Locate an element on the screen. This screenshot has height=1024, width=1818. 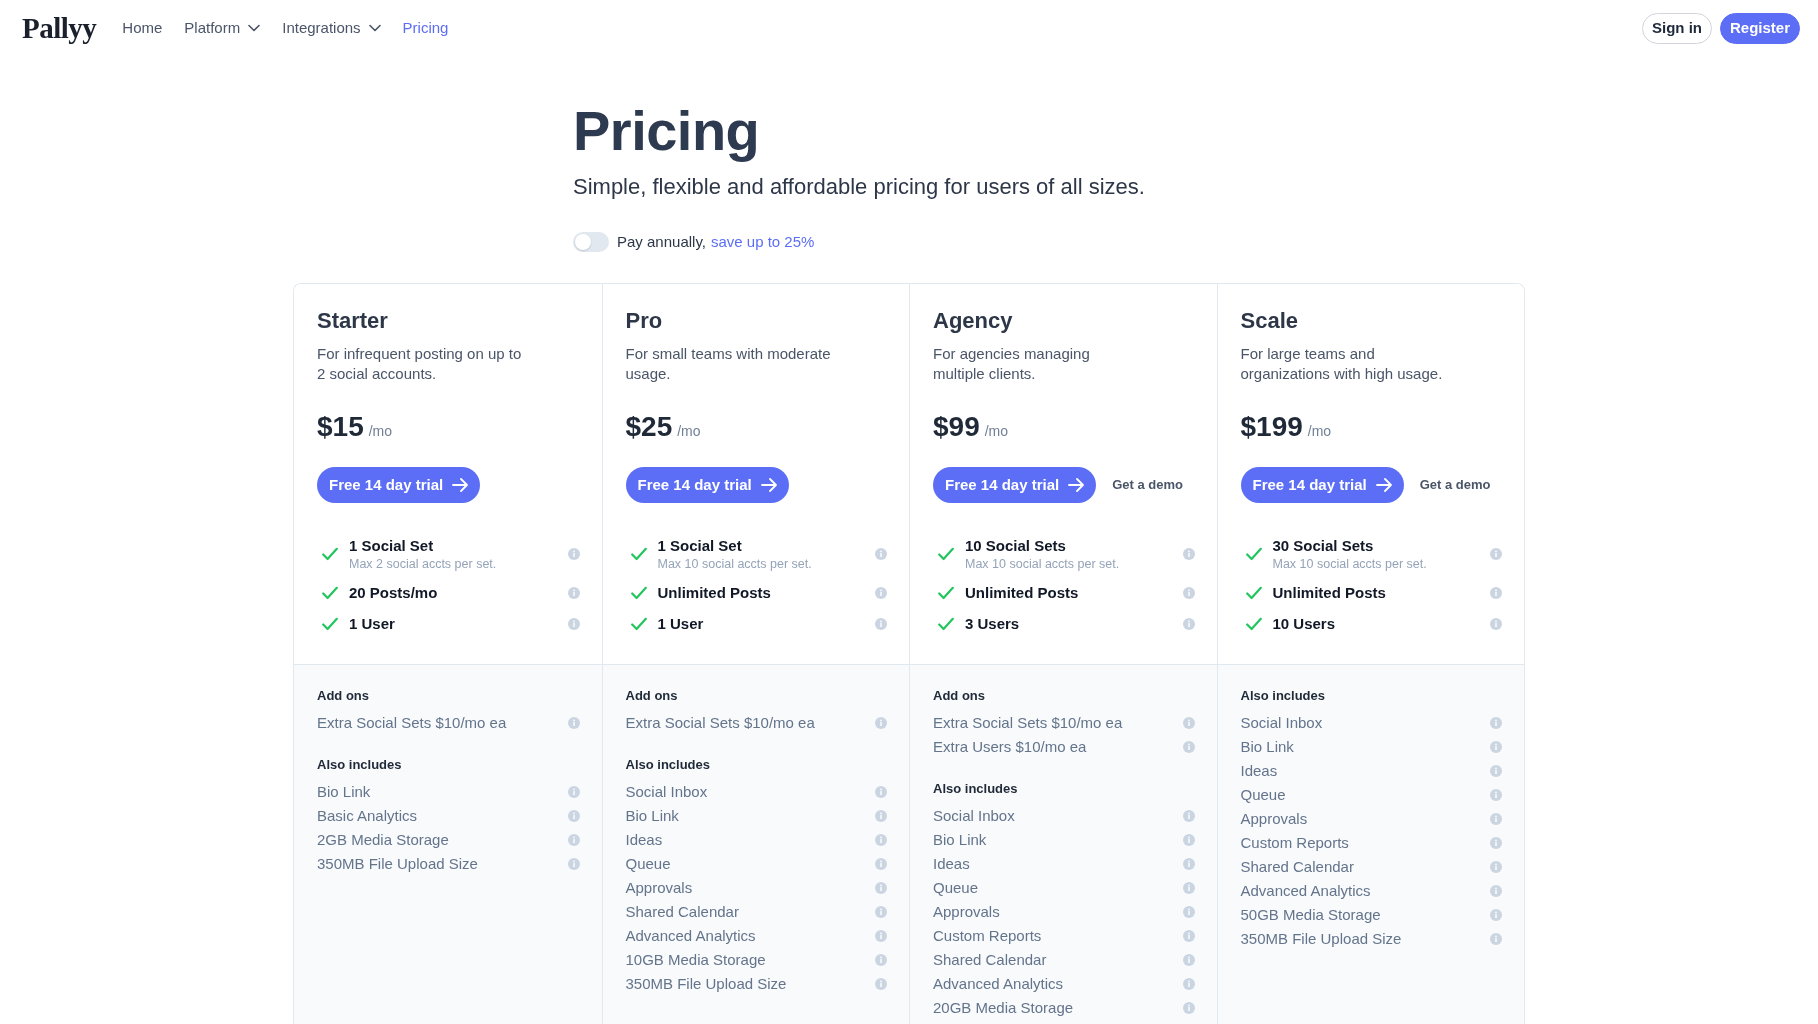
page-subtitle: Simple, flexible and affordable pricing for users of all sizes. is located at coordinates (859, 187).